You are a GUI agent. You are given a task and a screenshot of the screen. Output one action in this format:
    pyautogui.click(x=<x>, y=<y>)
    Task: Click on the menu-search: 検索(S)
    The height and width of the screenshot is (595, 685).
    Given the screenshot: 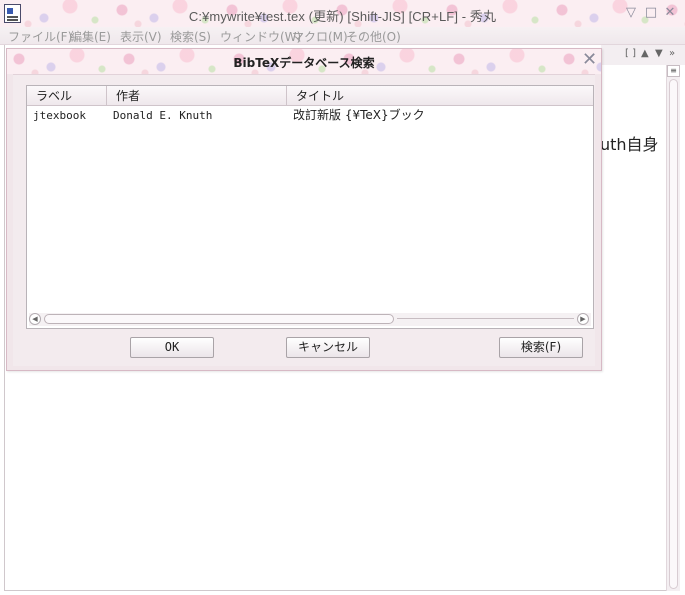 What is the action you would take?
    pyautogui.click(x=190, y=36)
    